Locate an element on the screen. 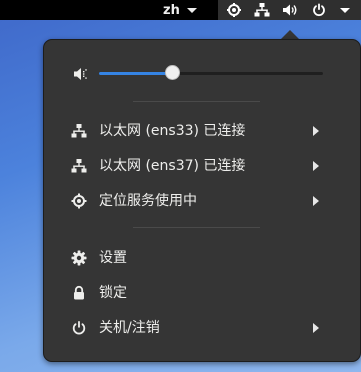 This screenshot has height=372, width=361. volume-slider-handle is located at coordinates (172, 72).